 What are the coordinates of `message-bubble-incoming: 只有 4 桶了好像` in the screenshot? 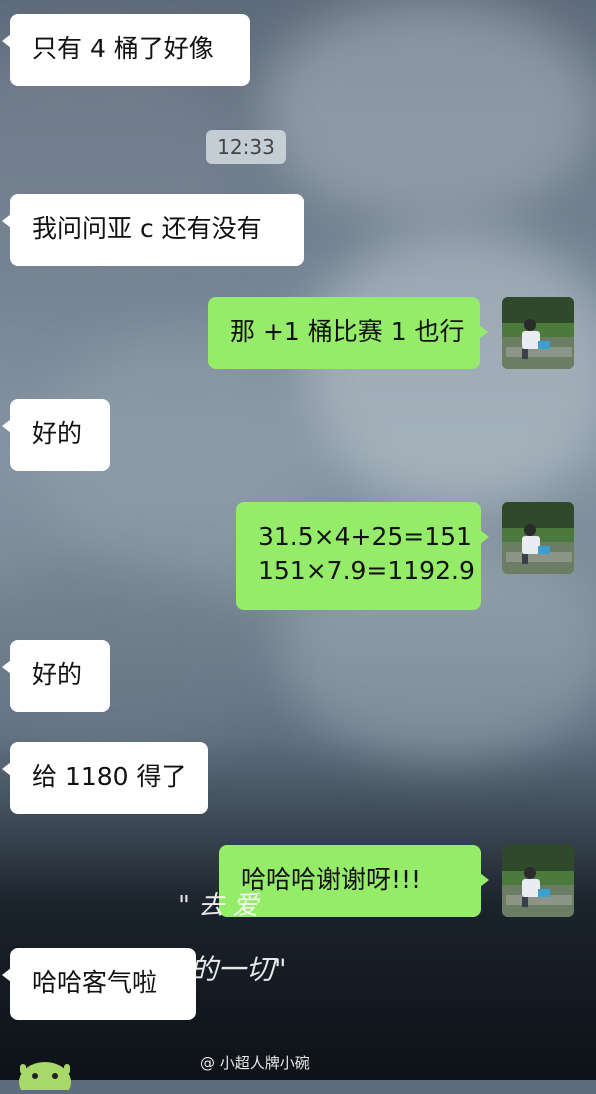 It's located at (126, 50).